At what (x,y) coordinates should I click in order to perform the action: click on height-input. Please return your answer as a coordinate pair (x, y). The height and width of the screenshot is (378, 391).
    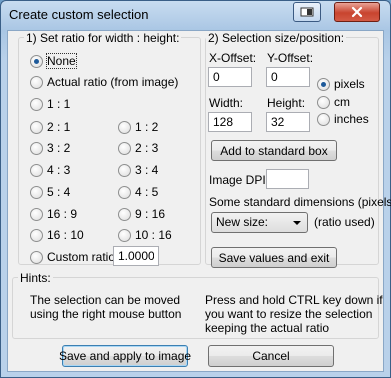
    Looking at the image, I should click on (288, 122).